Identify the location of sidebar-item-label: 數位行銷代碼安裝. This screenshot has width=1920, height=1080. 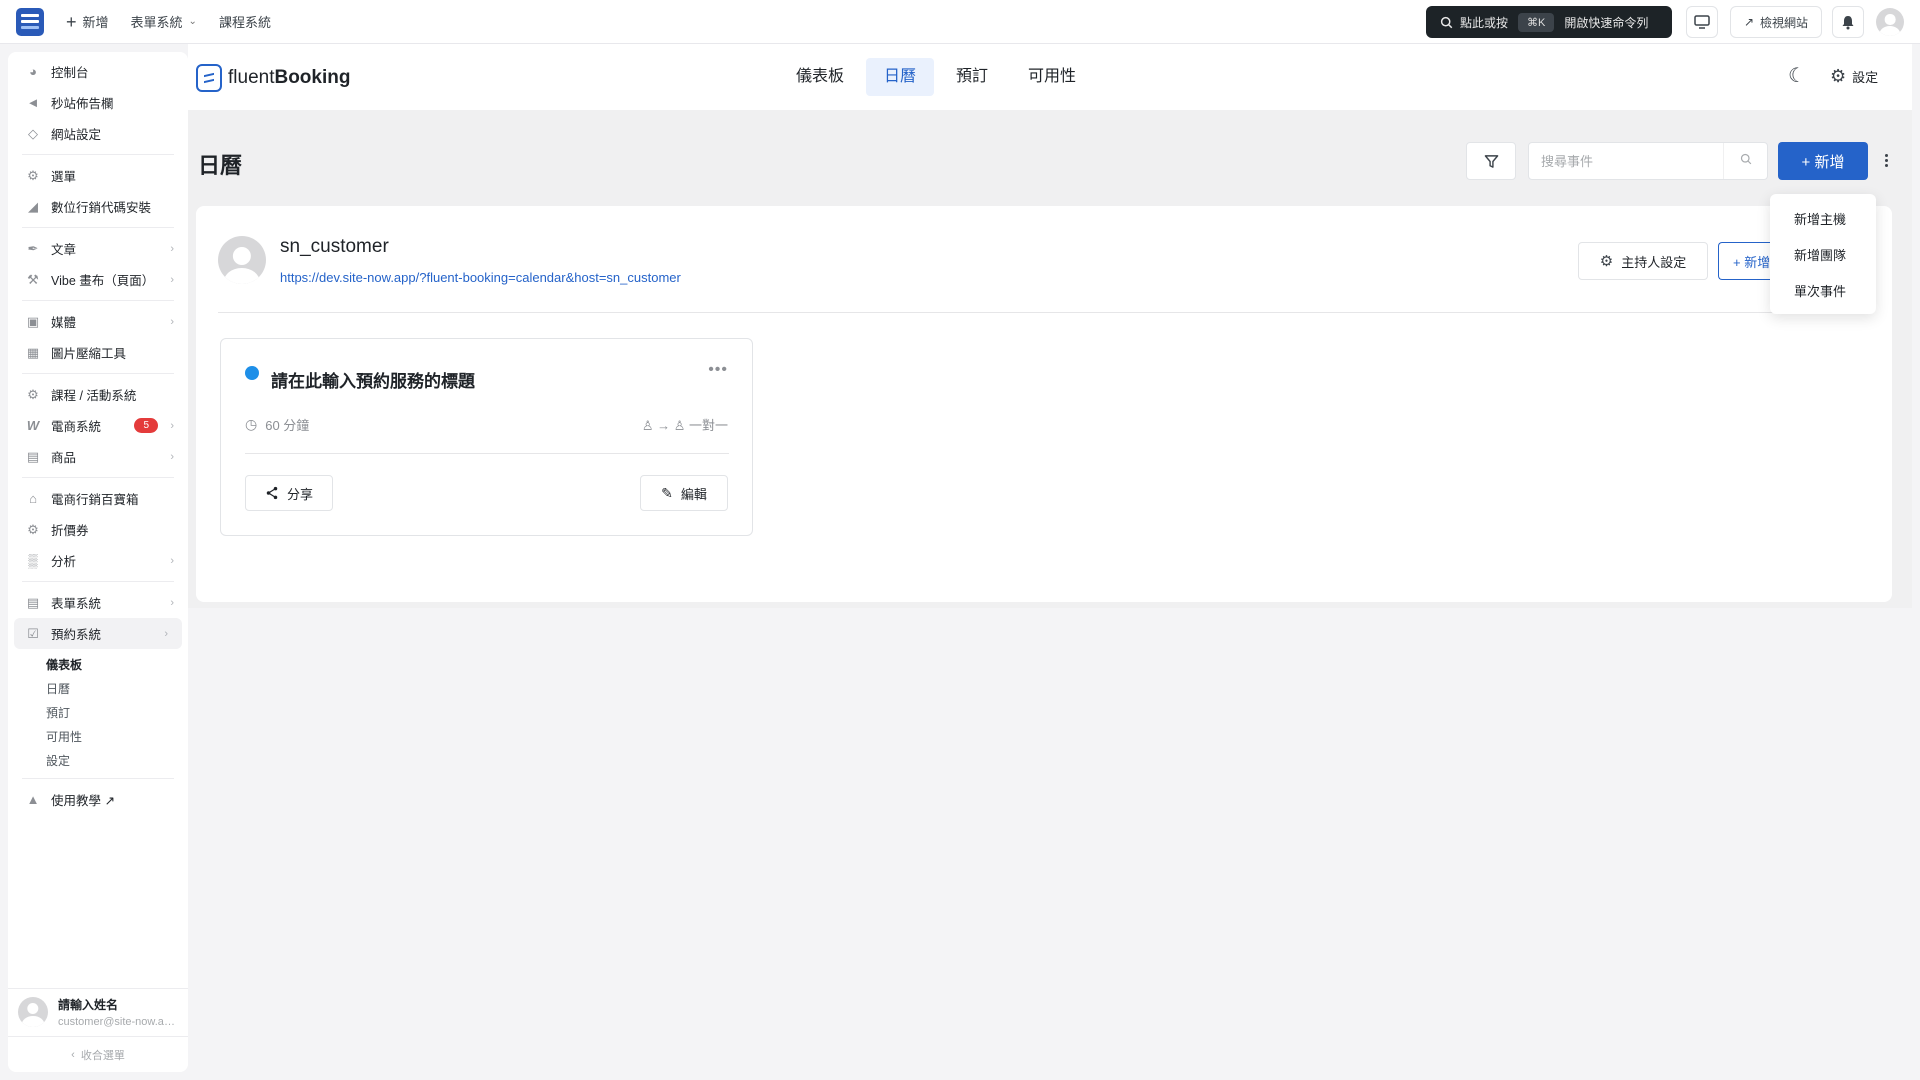
(101, 208).